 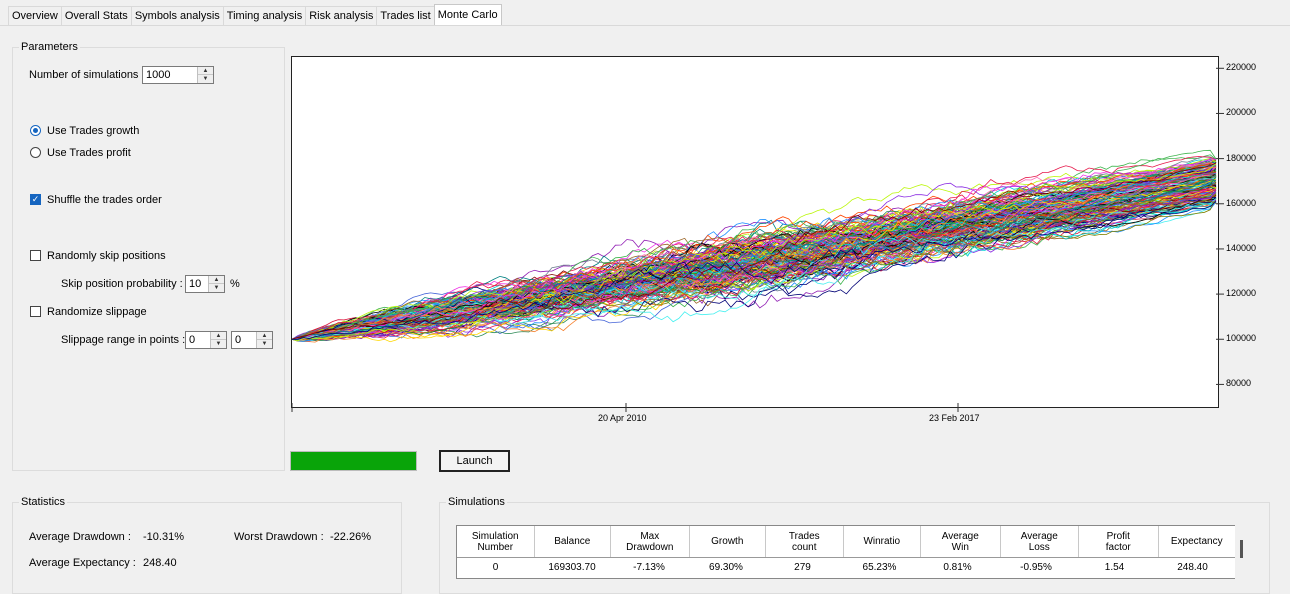 What do you see at coordinates (622, 418) in the screenshot?
I see `x-tick-label: 20 Apr 2010` at bounding box center [622, 418].